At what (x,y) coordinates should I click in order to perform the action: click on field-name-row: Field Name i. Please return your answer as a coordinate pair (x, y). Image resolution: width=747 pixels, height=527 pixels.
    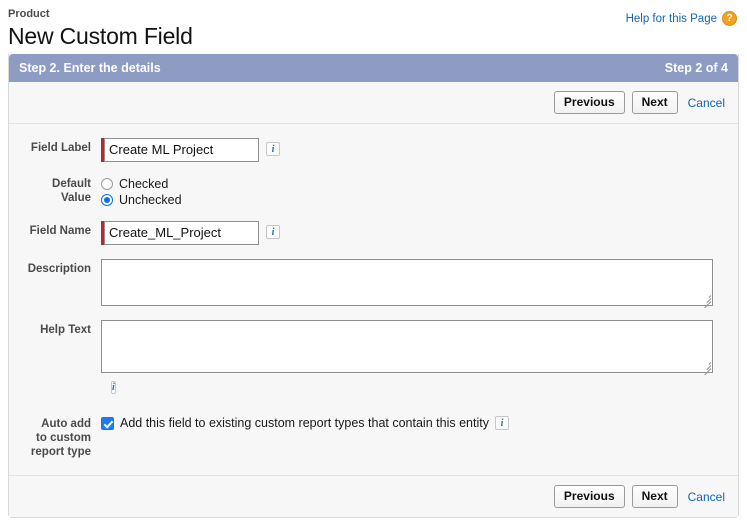
    Looking at the image, I should click on (373, 233).